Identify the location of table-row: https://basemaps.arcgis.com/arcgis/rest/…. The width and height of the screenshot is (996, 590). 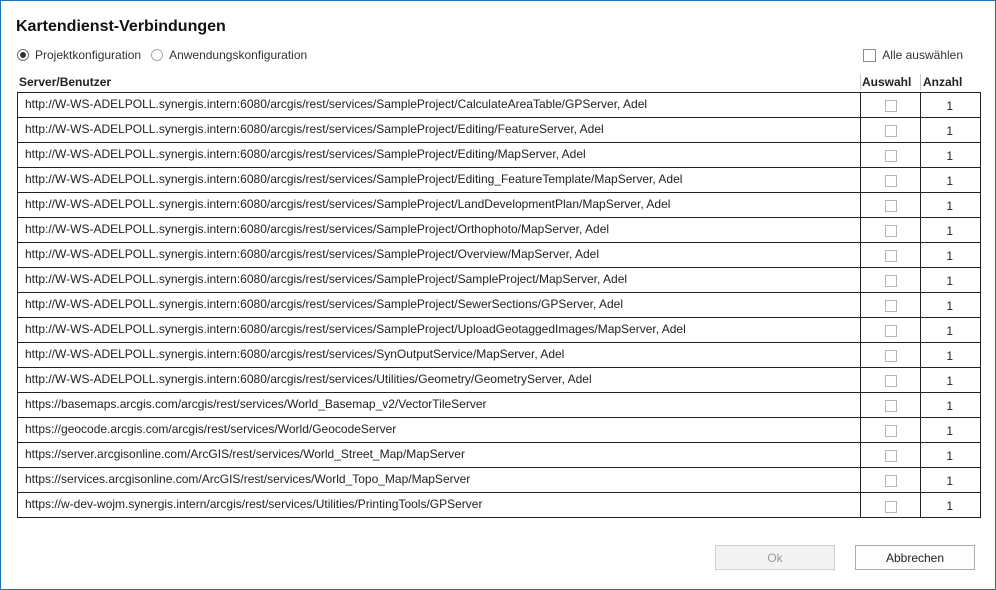
(499, 405).